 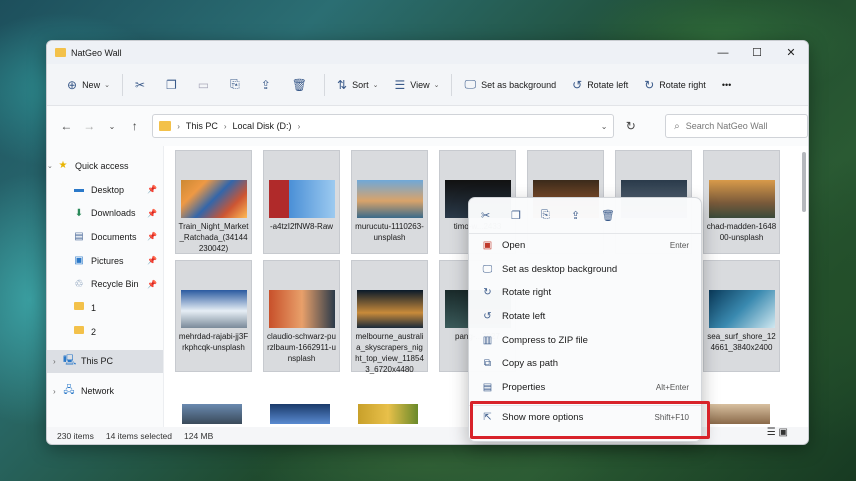 What do you see at coordinates (105, 332) in the screenshot?
I see `sidebar-item-folder-2: 2` at bounding box center [105, 332].